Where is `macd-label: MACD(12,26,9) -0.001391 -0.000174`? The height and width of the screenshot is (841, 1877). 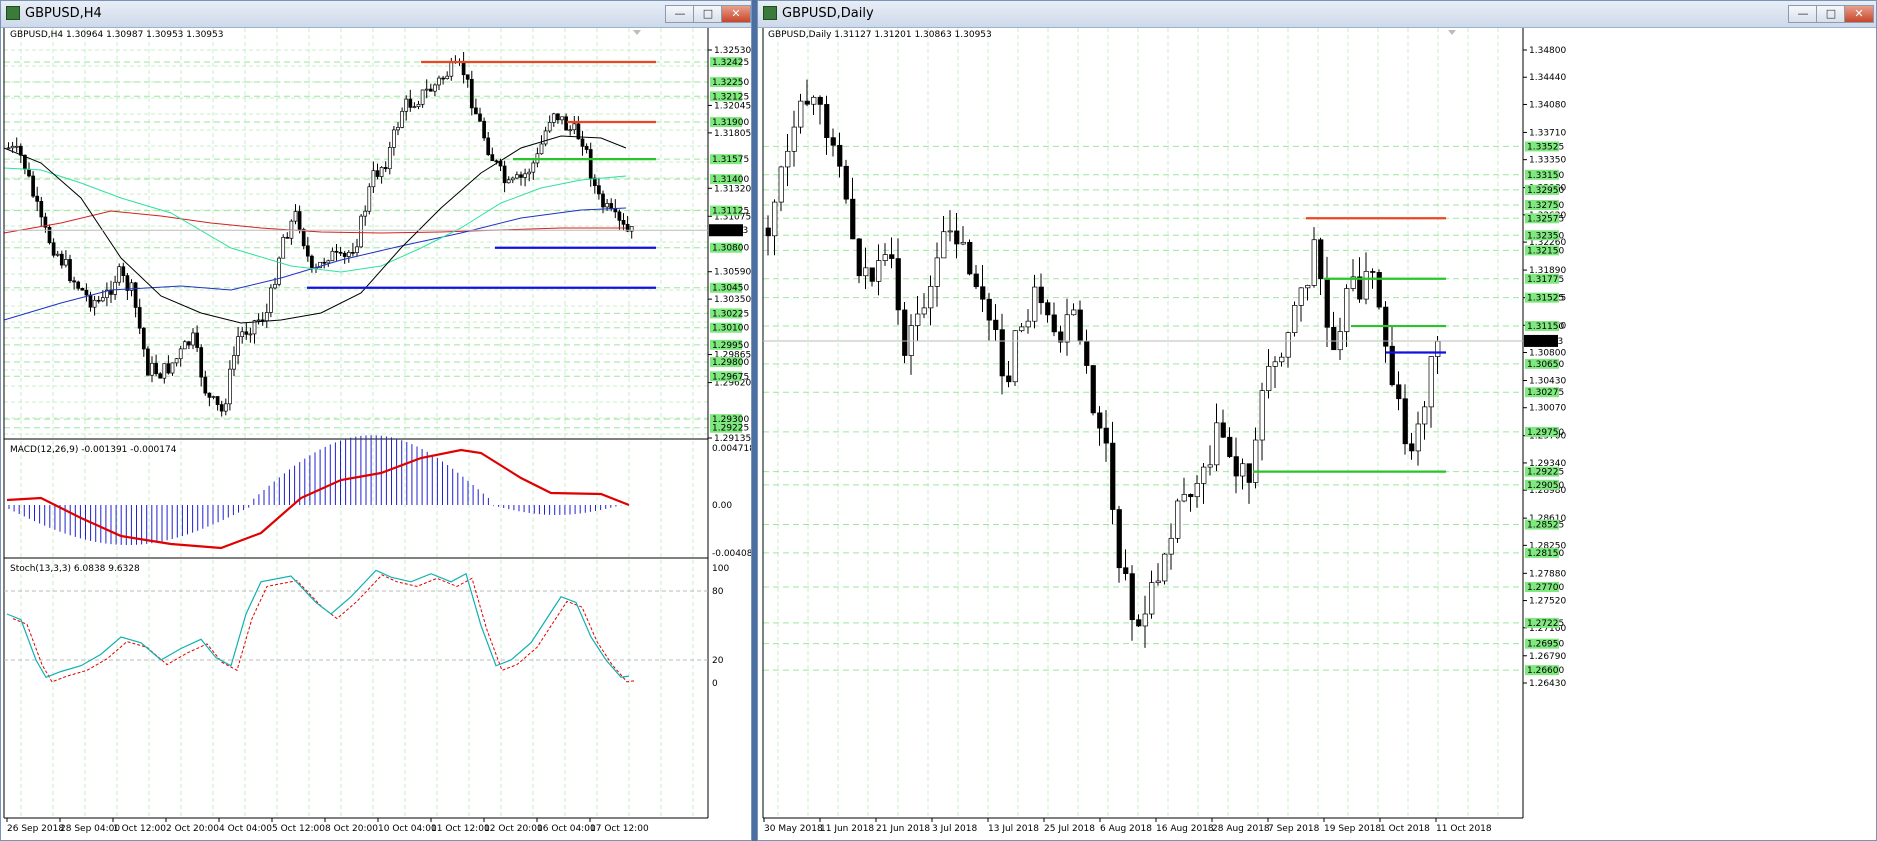
macd-label: MACD(12,26,9) -0.001391 -0.000174 is located at coordinates (93, 450).